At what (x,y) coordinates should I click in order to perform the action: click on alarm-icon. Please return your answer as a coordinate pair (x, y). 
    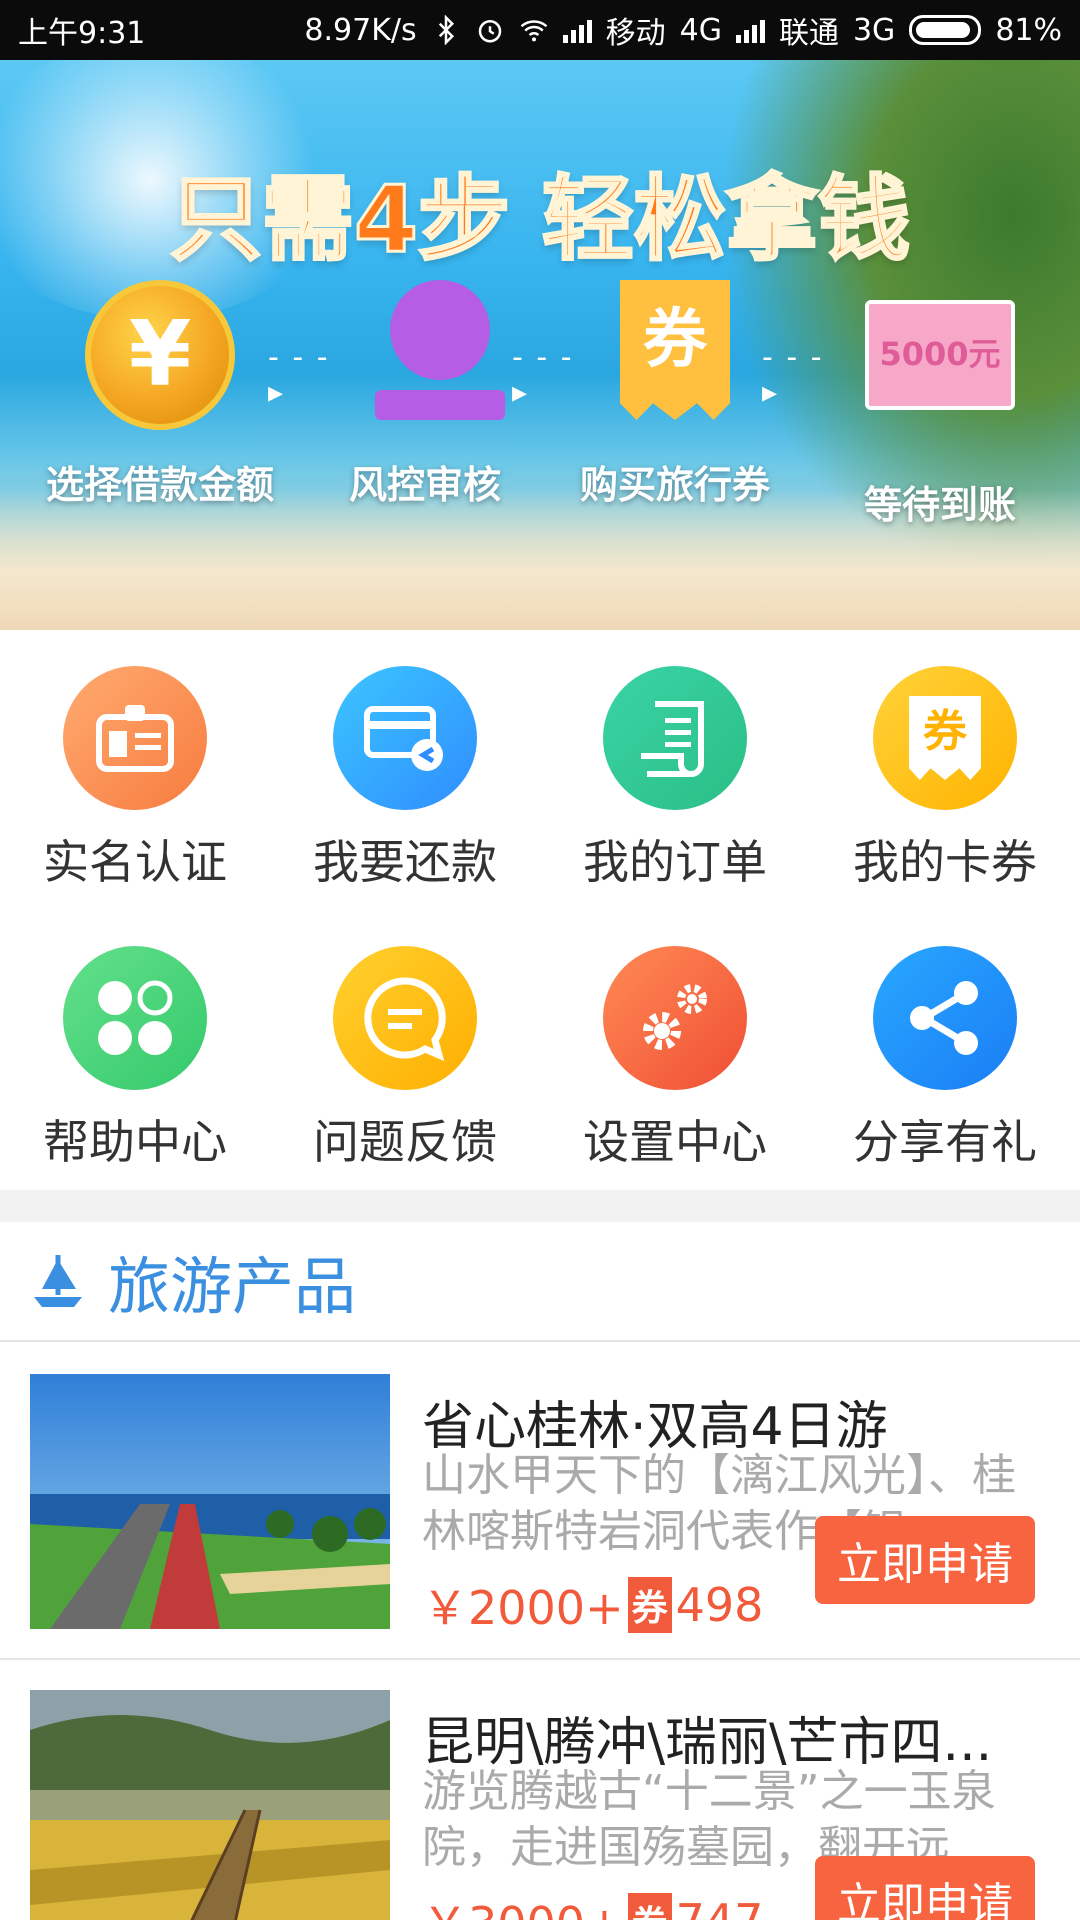
    Looking at the image, I should click on (489, 31).